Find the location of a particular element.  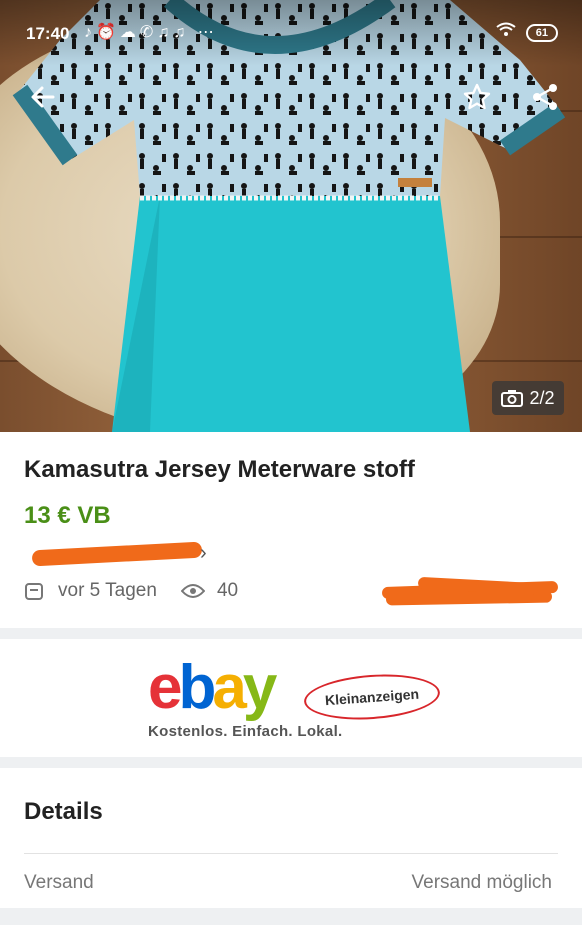

listing-price: 13 € VB is located at coordinates (67, 515).